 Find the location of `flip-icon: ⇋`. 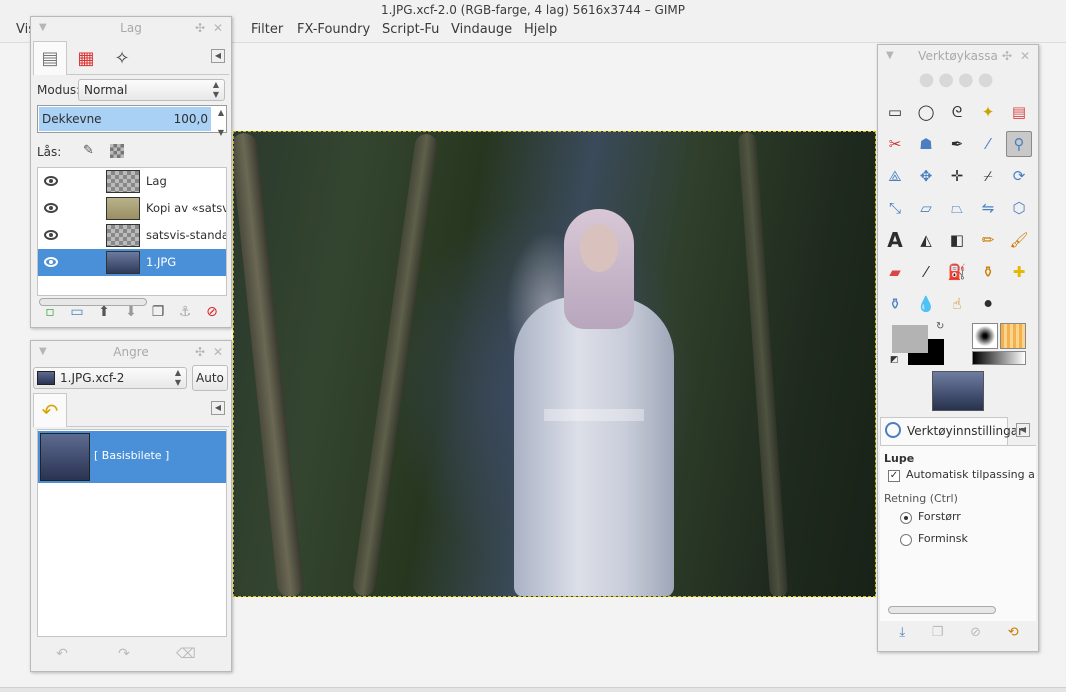

flip-icon: ⇋ is located at coordinates (988, 208).